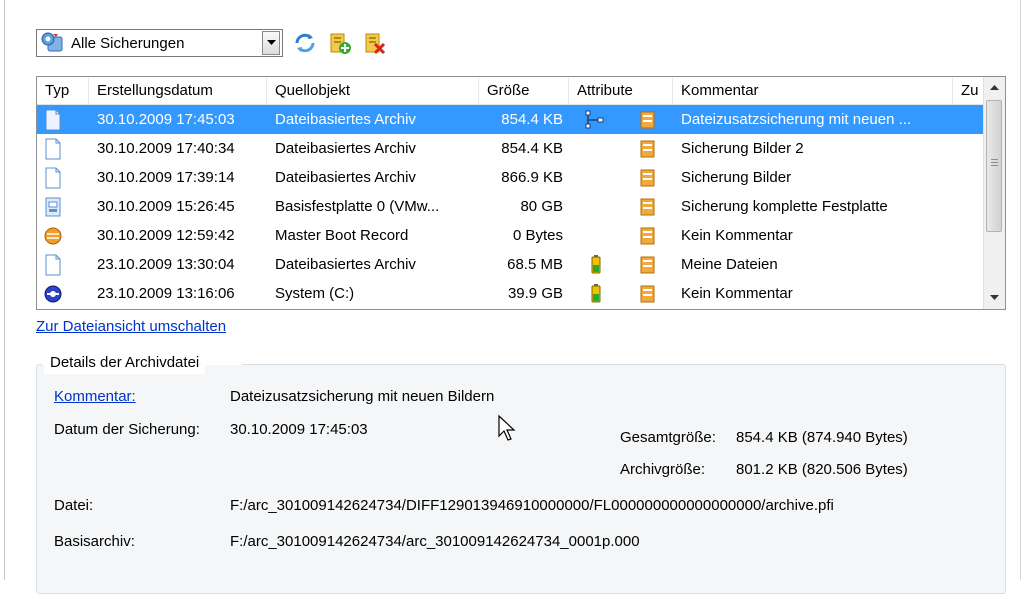  I want to click on archive-details-title: Details der Archivdatei, so click(125, 363).